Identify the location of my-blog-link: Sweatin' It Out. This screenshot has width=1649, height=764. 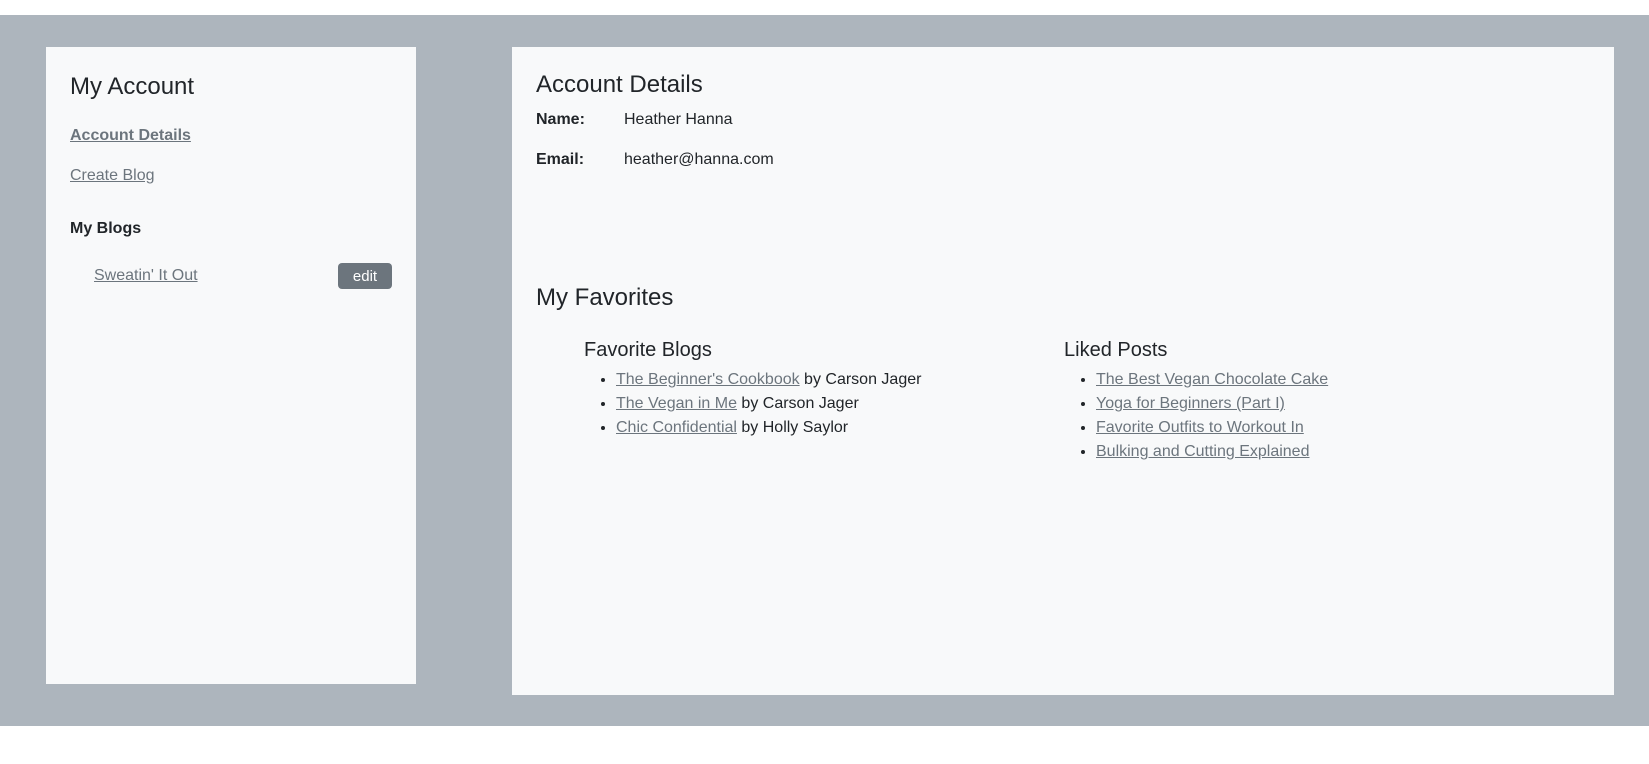
(146, 276).